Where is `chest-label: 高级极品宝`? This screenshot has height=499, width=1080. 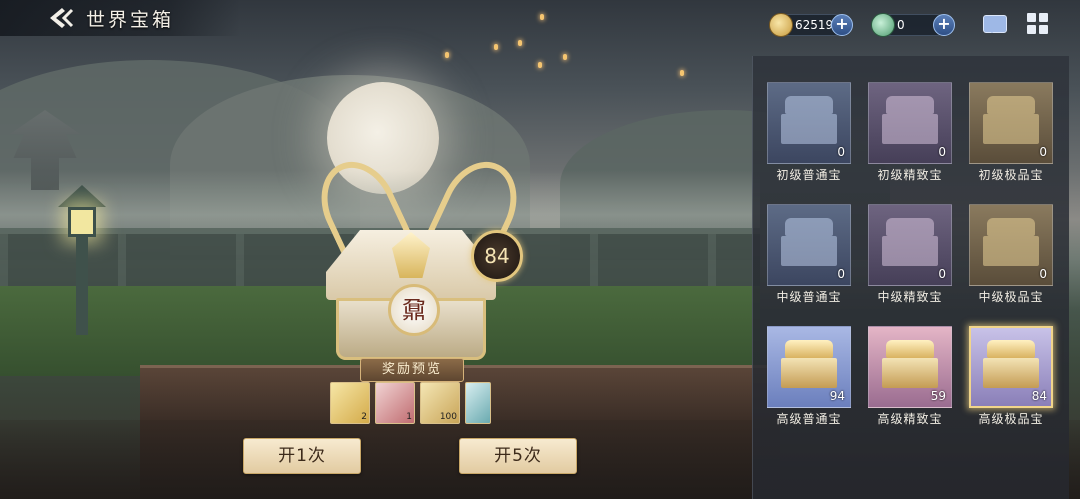 chest-label: 高级极品宝 is located at coordinates (1011, 419).